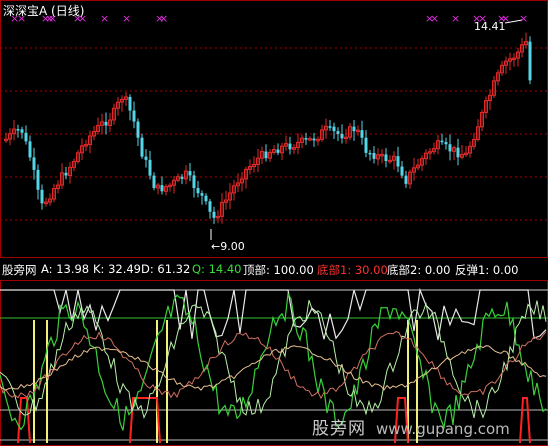  I want to click on watermark-url: www.gupang.com, so click(443, 429).